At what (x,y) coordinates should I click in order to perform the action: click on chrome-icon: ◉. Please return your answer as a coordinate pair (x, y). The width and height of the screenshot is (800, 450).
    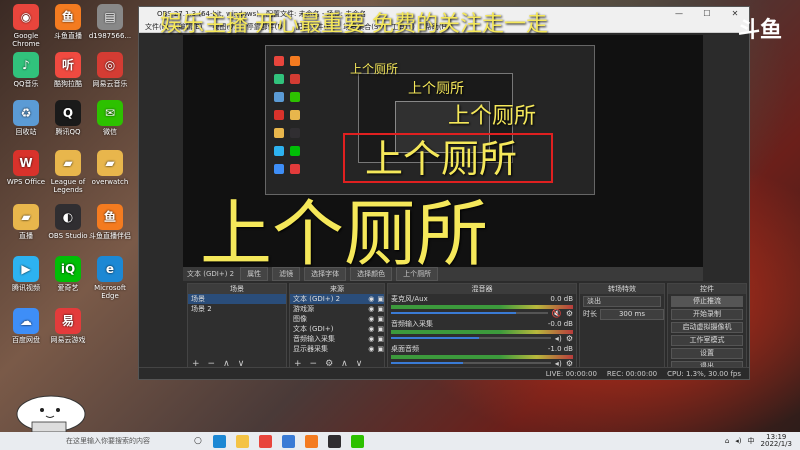
    Looking at the image, I should click on (26, 17).